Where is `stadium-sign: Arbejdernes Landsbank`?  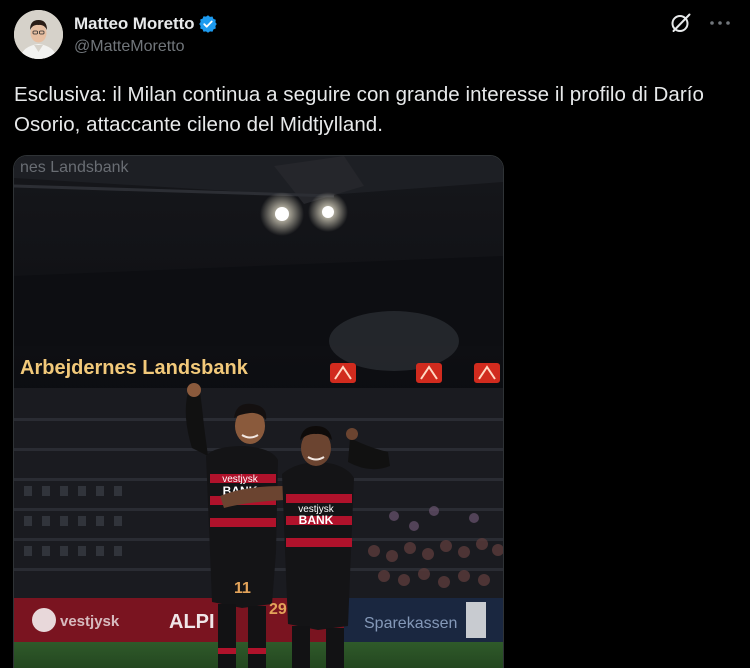
stadium-sign: Arbejdernes Landsbank is located at coordinates (134, 368).